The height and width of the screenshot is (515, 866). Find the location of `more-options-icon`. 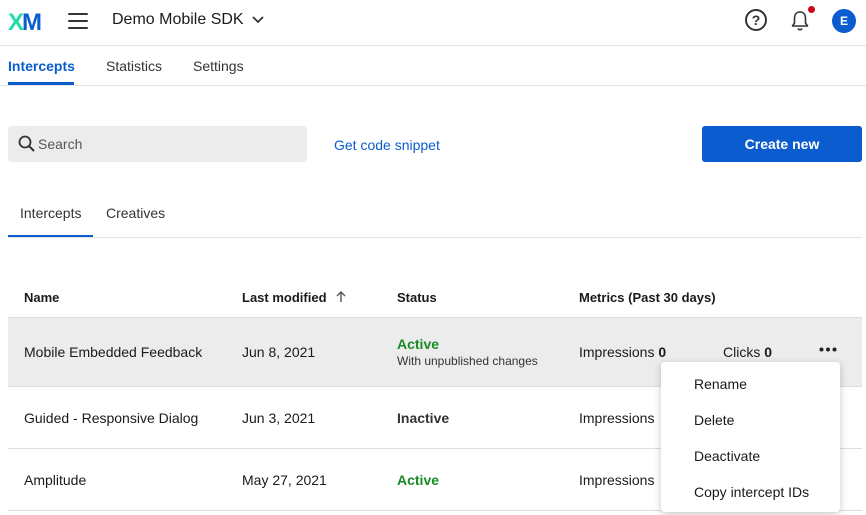

more-options-icon is located at coordinates (828, 349).